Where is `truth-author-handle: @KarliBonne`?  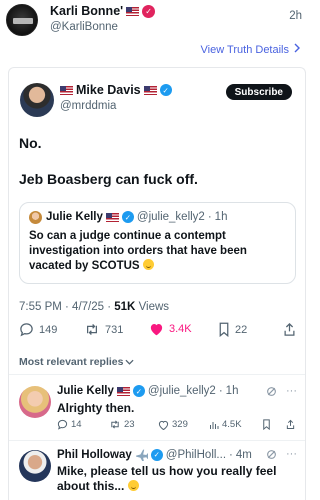
truth-author-handle: @KarliBonne is located at coordinates (84, 27).